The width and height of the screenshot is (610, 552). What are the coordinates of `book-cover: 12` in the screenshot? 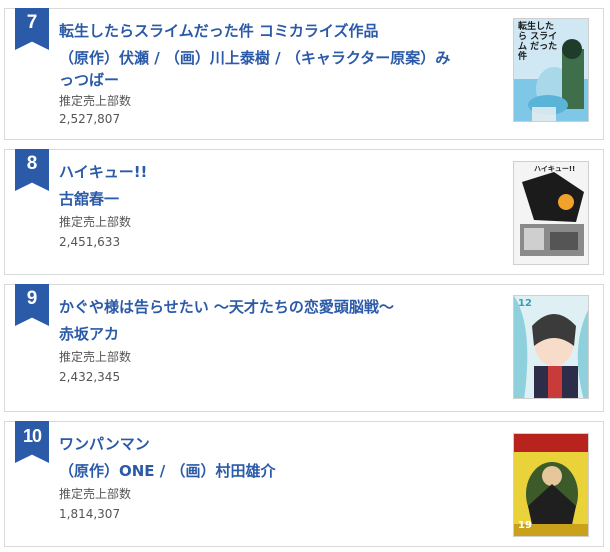 It's located at (551, 347).